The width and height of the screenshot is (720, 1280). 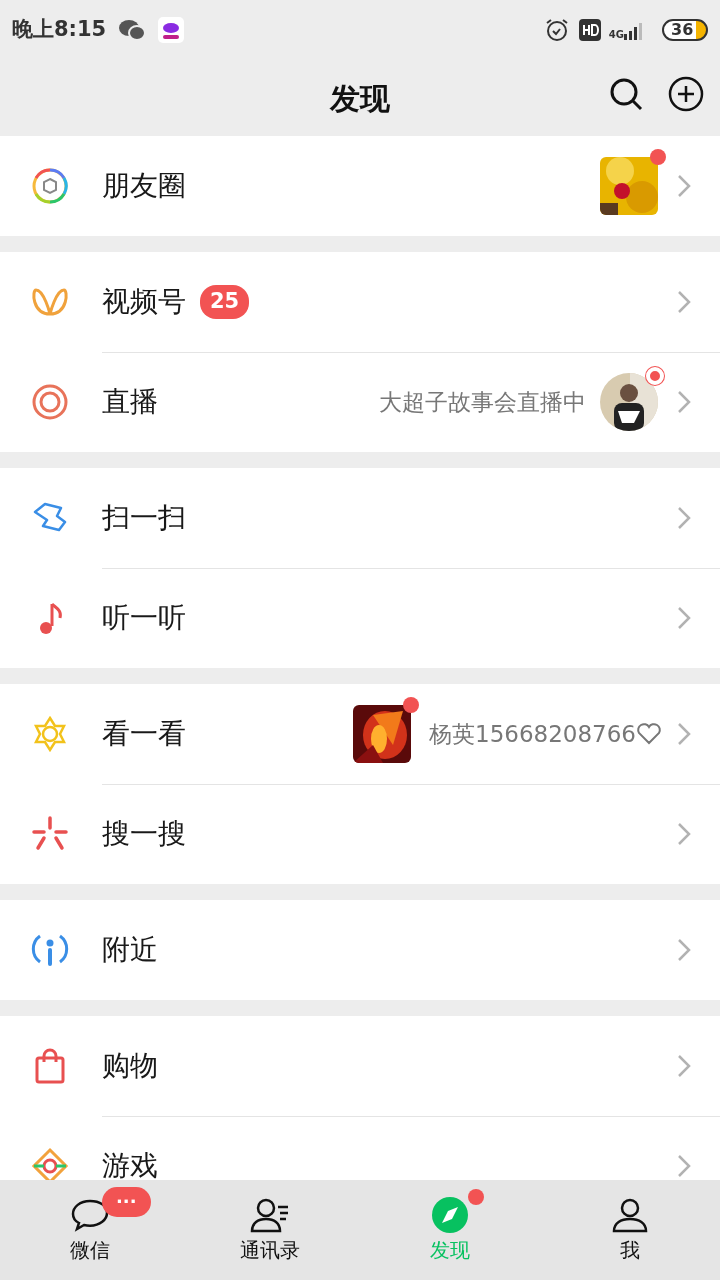 I want to click on network-type: 4G, so click(x=616, y=35).